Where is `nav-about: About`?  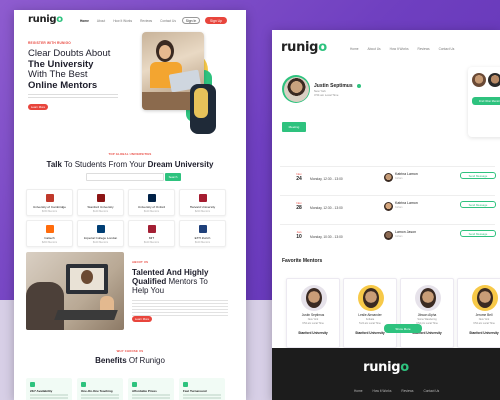
nav-about: About is located at coordinates (101, 21).